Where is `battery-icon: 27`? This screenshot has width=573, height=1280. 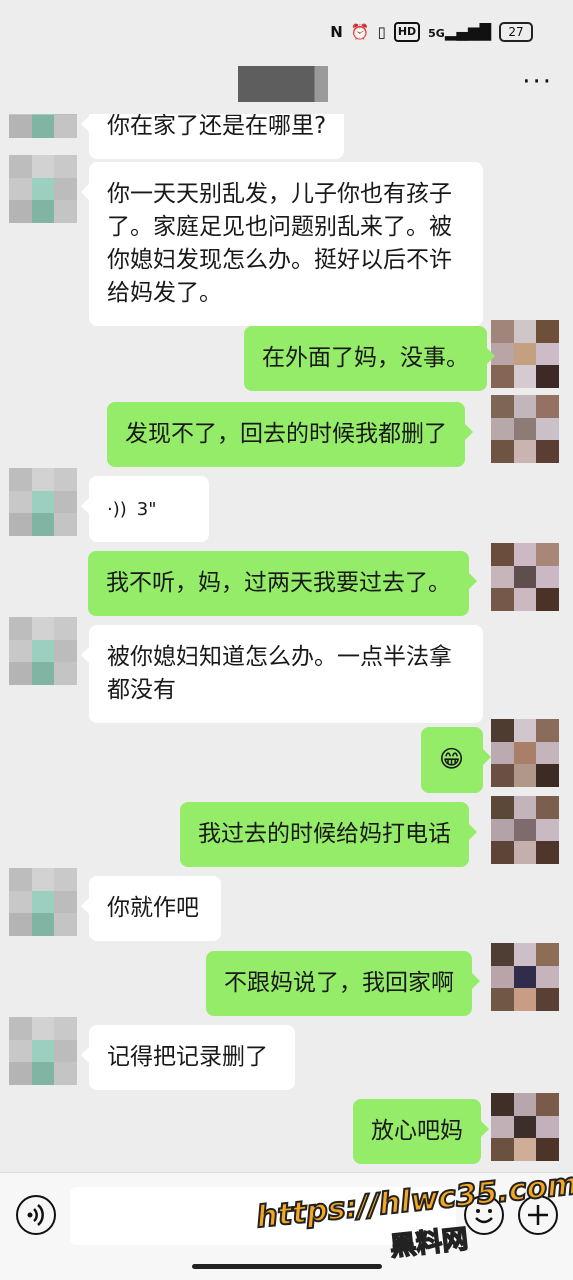
battery-icon: 27 is located at coordinates (516, 32).